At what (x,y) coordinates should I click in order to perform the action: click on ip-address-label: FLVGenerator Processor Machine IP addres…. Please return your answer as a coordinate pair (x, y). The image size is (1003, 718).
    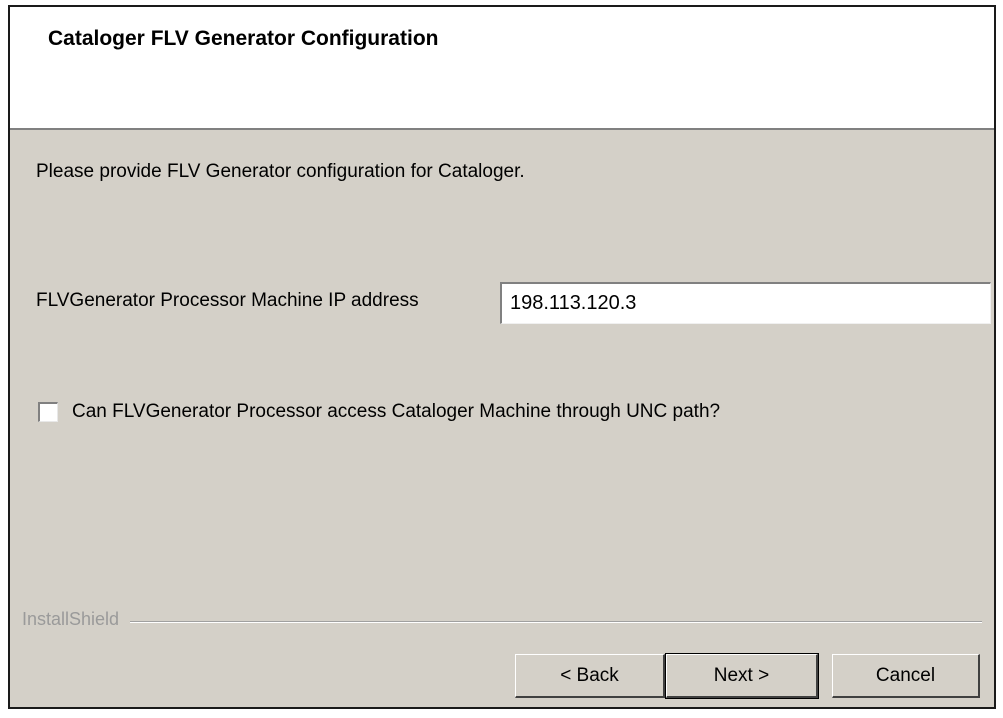
    Looking at the image, I should click on (227, 300).